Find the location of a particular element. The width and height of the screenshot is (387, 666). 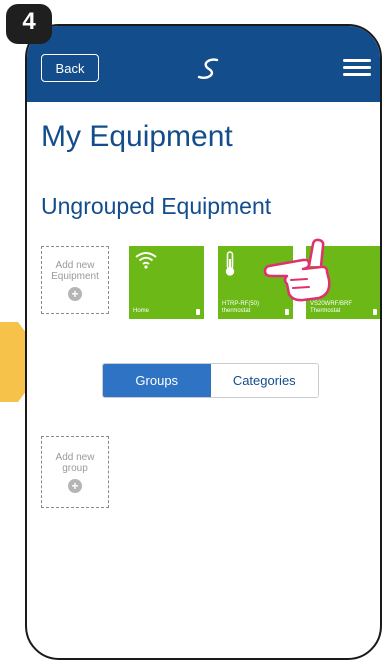

add-group-button: Add new group + is located at coordinates (75, 472).